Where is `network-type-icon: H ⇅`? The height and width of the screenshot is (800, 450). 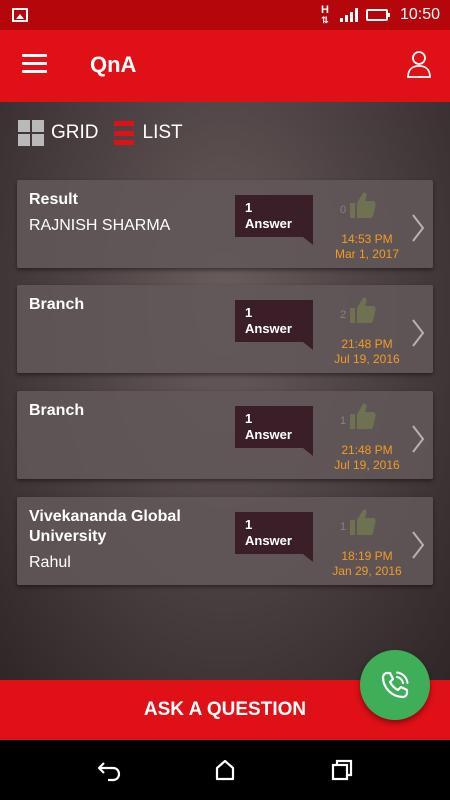 network-type-icon: H ⇅ is located at coordinates (324, 15).